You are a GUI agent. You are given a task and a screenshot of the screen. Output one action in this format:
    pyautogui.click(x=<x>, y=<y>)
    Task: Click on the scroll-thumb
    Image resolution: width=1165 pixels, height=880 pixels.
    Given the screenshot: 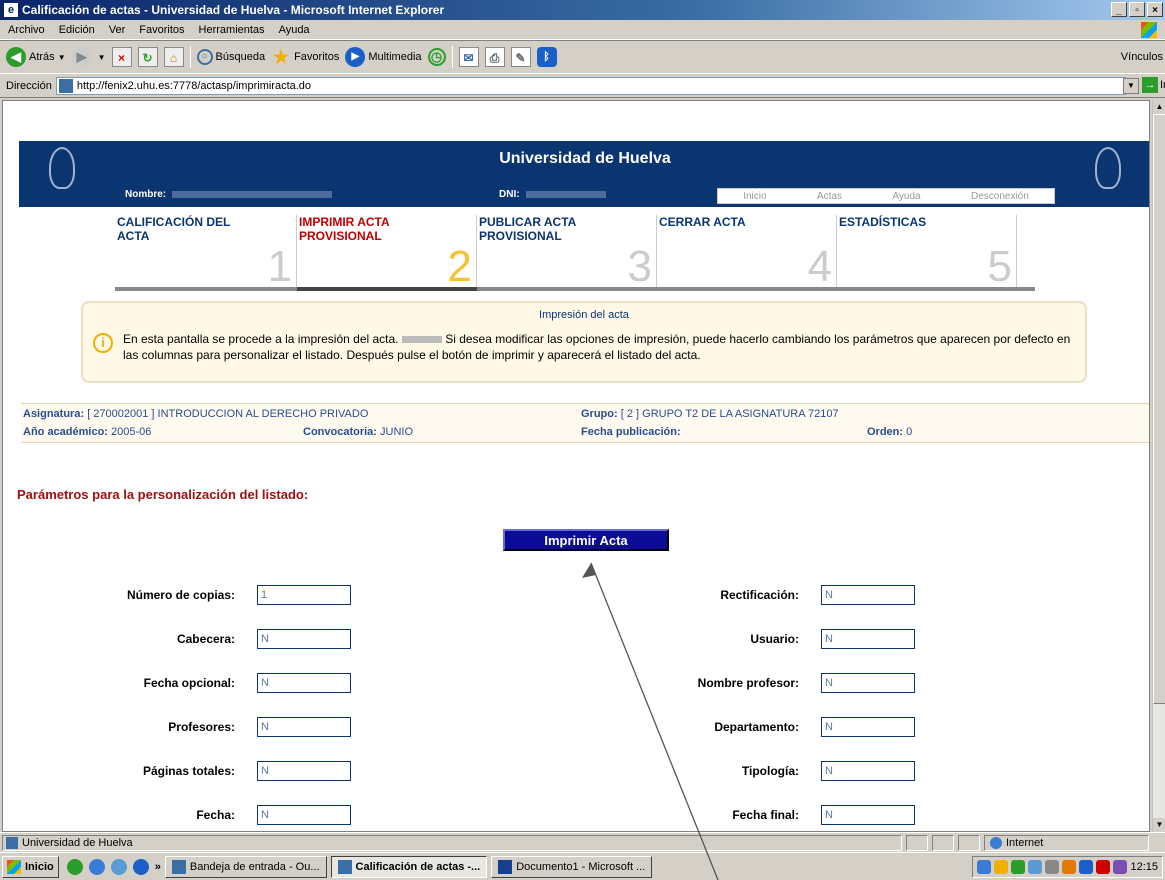 What is the action you would take?
    pyautogui.click(x=1159, y=409)
    